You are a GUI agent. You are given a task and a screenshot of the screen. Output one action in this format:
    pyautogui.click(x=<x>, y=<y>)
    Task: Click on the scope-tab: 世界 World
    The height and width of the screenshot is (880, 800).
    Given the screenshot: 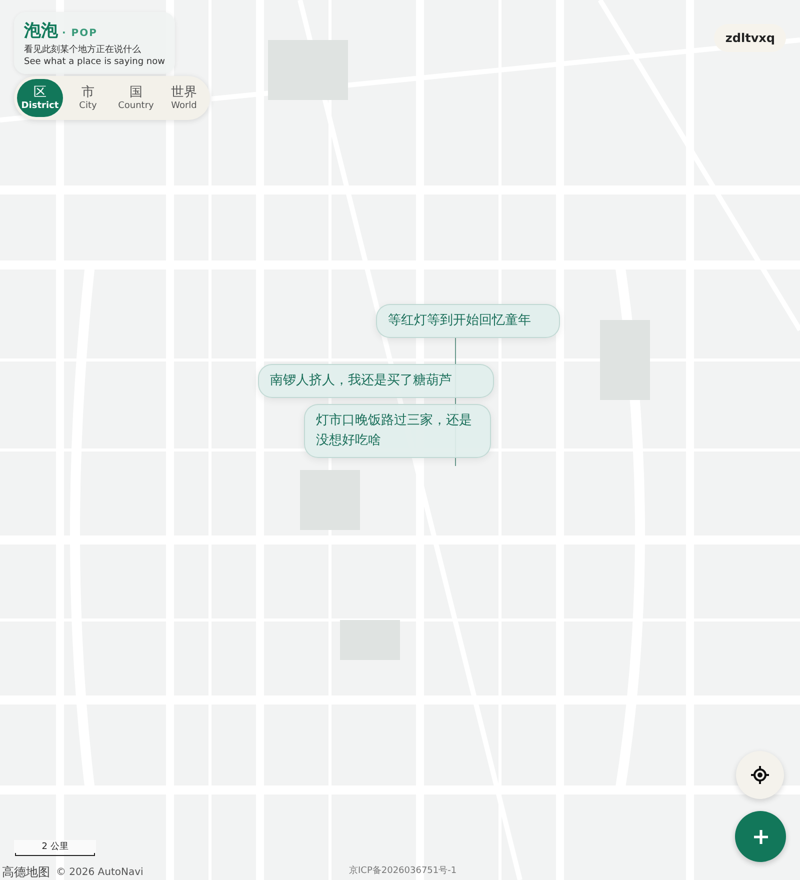 What is the action you would take?
    pyautogui.click(x=184, y=98)
    